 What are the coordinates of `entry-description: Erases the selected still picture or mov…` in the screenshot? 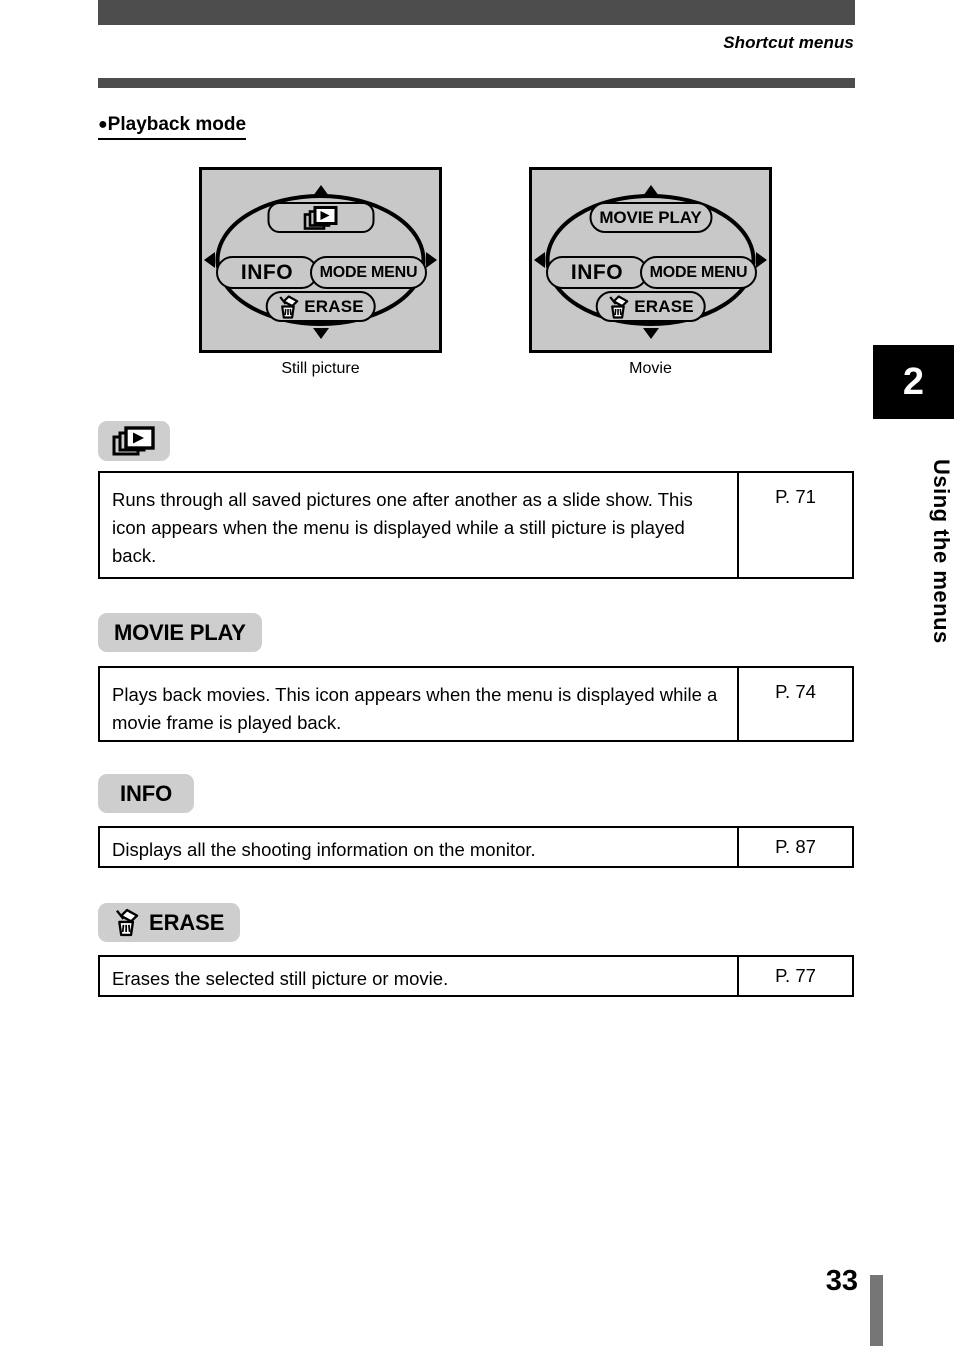 It's located at (419, 976).